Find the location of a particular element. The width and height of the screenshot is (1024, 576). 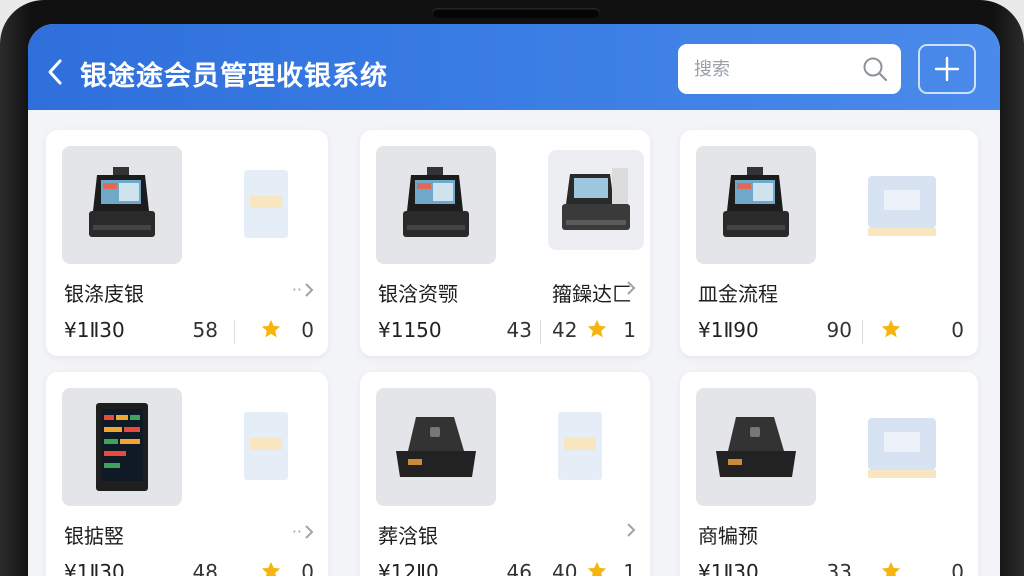

chevron-left-icon is located at coordinates (55, 72).